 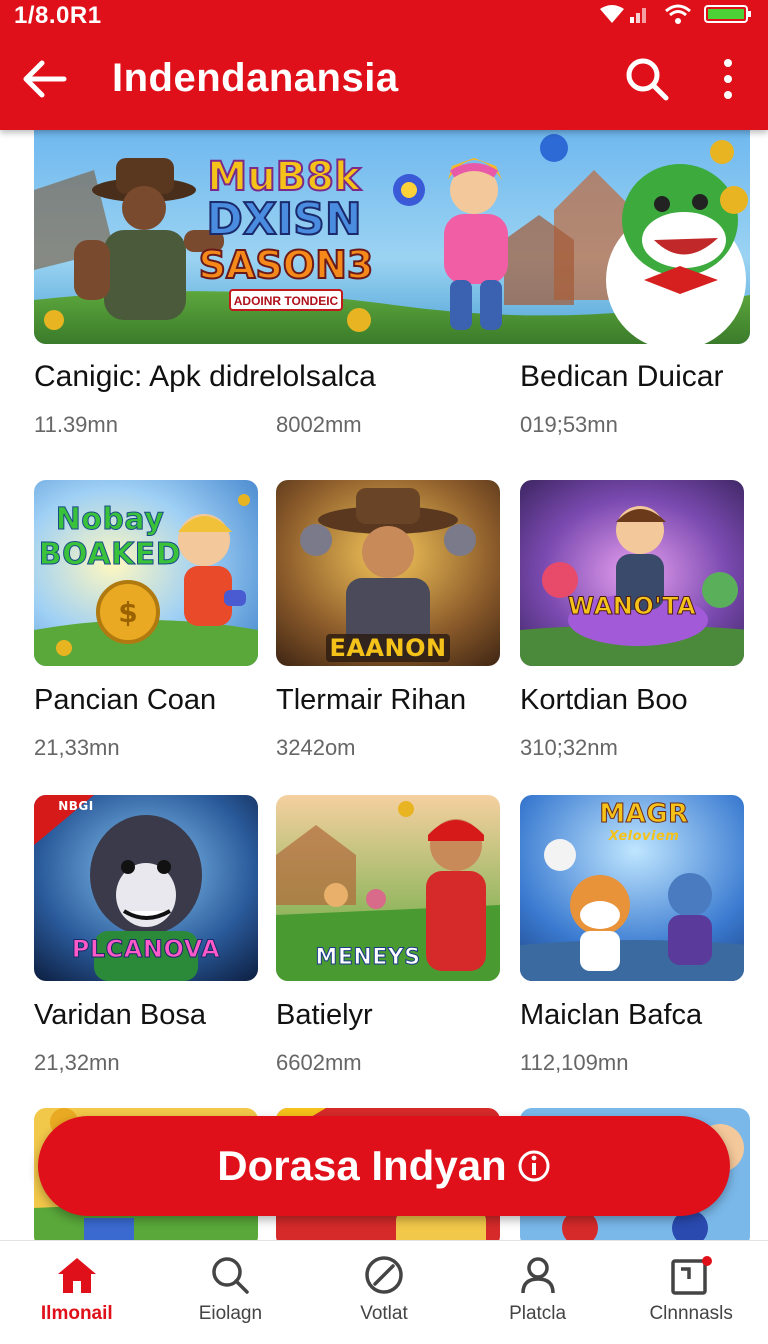 What do you see at coordinates (76, 1313) in the screenshot?
I see `nav-label: Ilmonail` at bounding box center [76, 1313].